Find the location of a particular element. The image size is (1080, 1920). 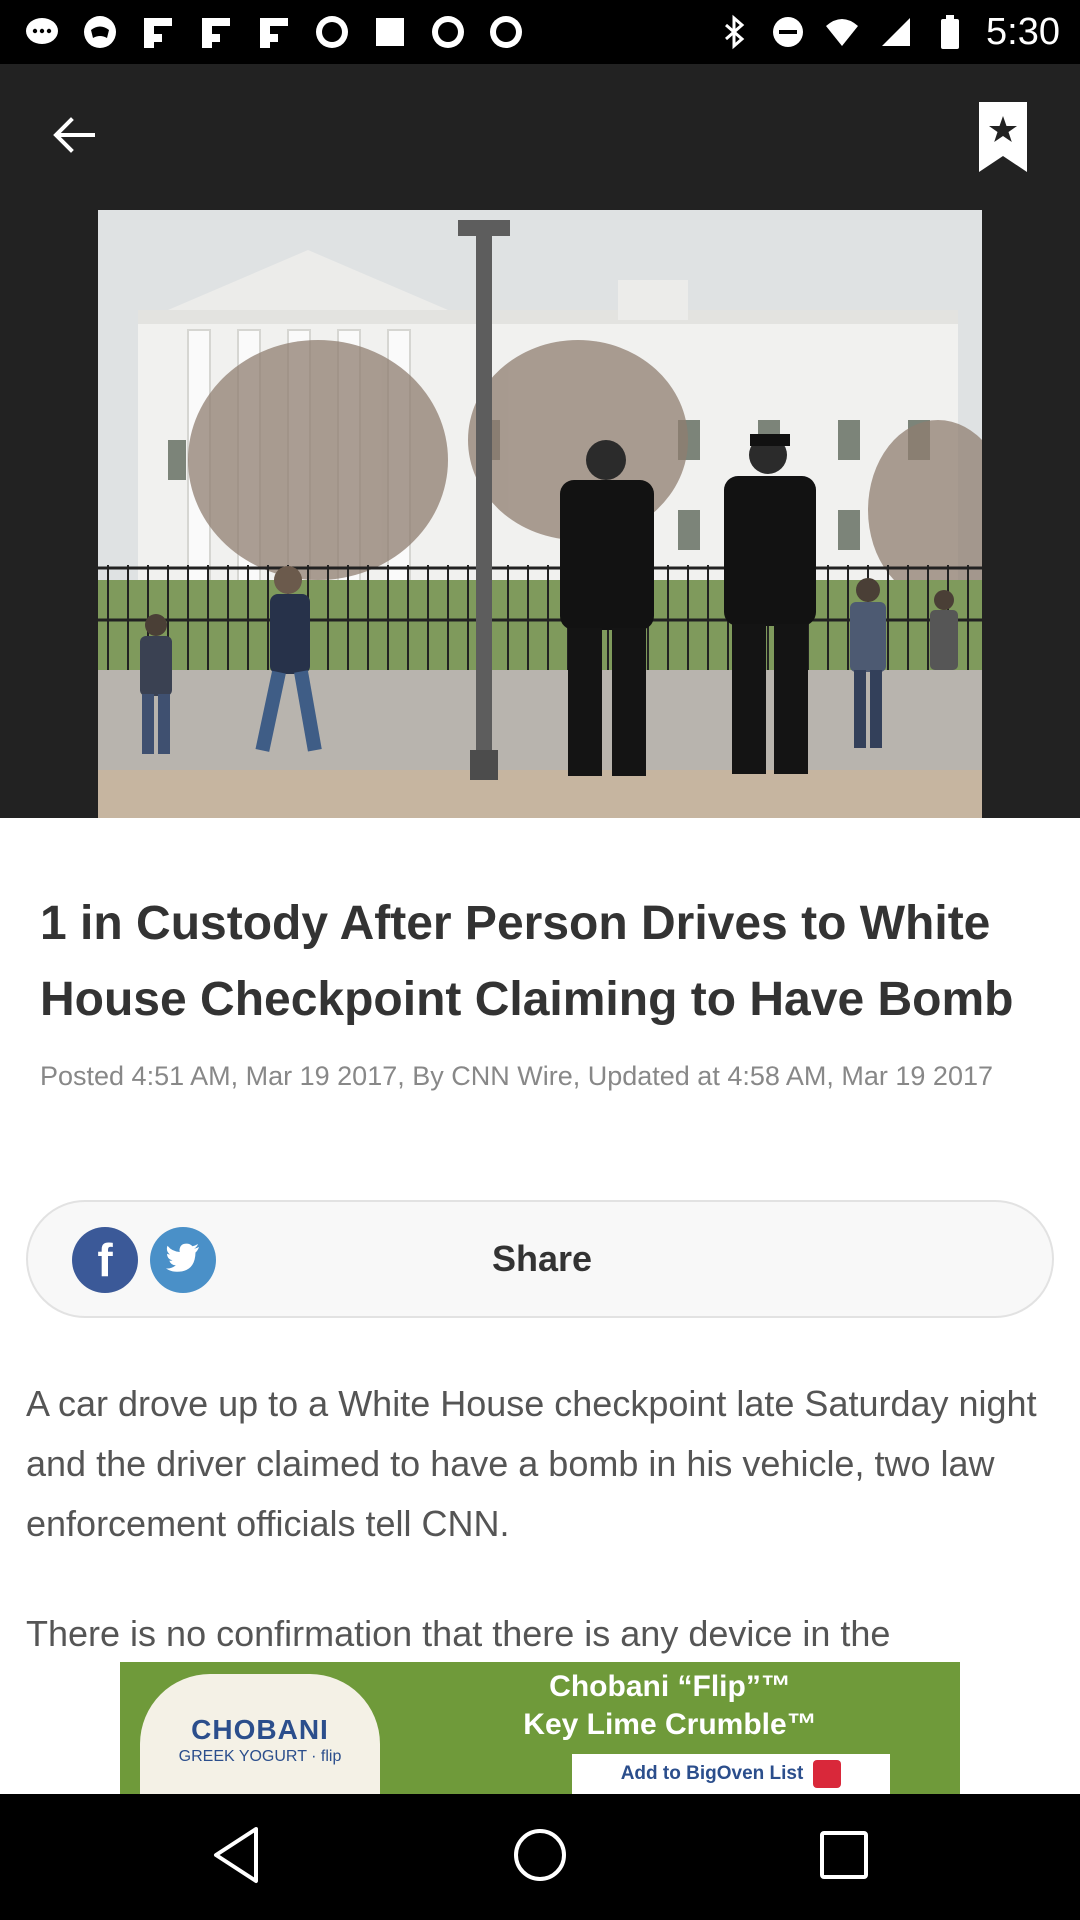

triangle-back-icon is located at coordinates (236, 1857).